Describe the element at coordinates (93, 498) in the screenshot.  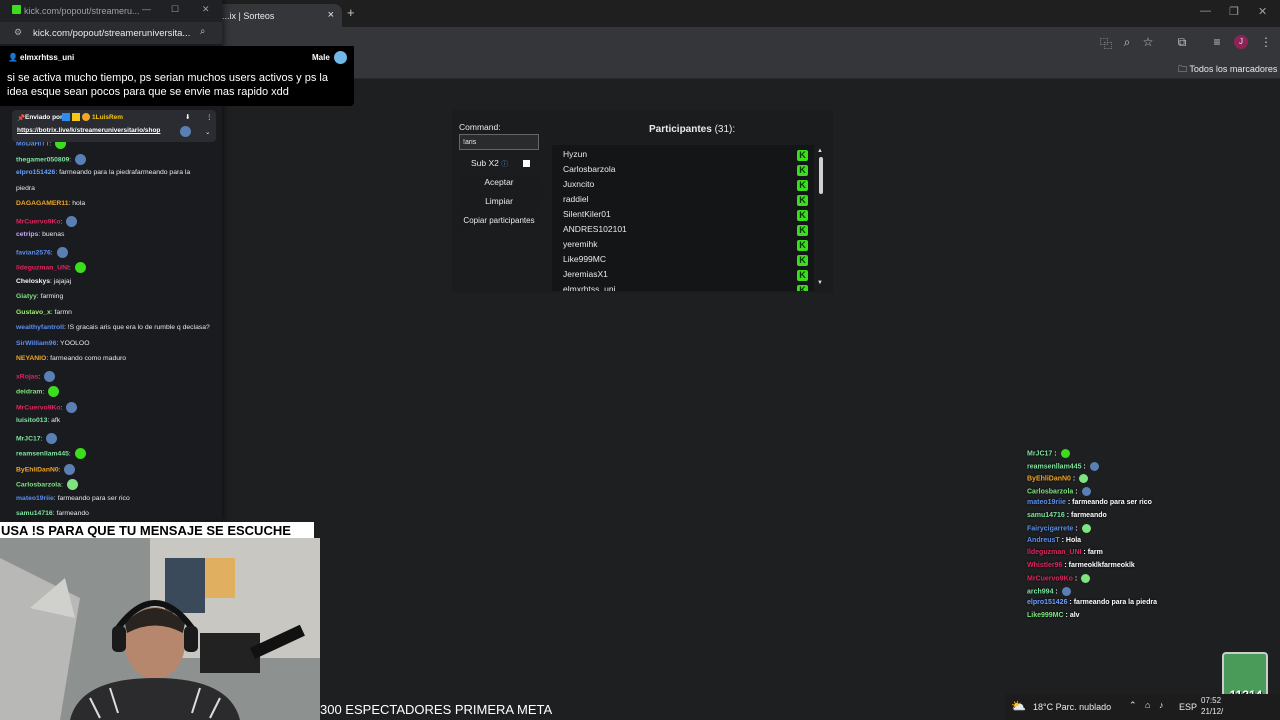
I see `chat-text: farmeando para ser rico` at that location.